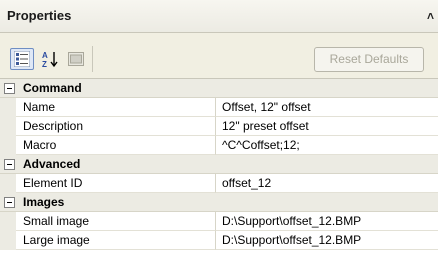  I want to click on sort-az-icon: A Z, so click(50, 59).